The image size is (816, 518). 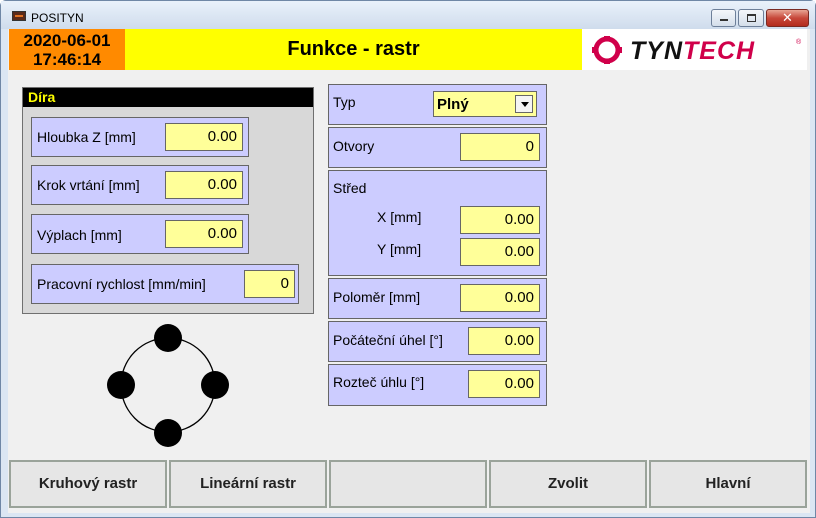 I want to click on raster-hole-top, so click(x=168, y=338).